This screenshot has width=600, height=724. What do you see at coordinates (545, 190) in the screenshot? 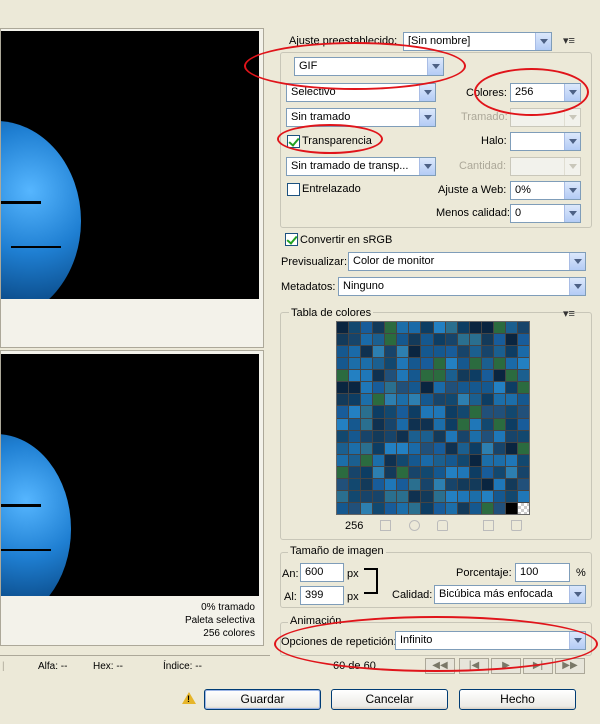
I see `web-snap-select: 0%` at bounding box center [545, 190].